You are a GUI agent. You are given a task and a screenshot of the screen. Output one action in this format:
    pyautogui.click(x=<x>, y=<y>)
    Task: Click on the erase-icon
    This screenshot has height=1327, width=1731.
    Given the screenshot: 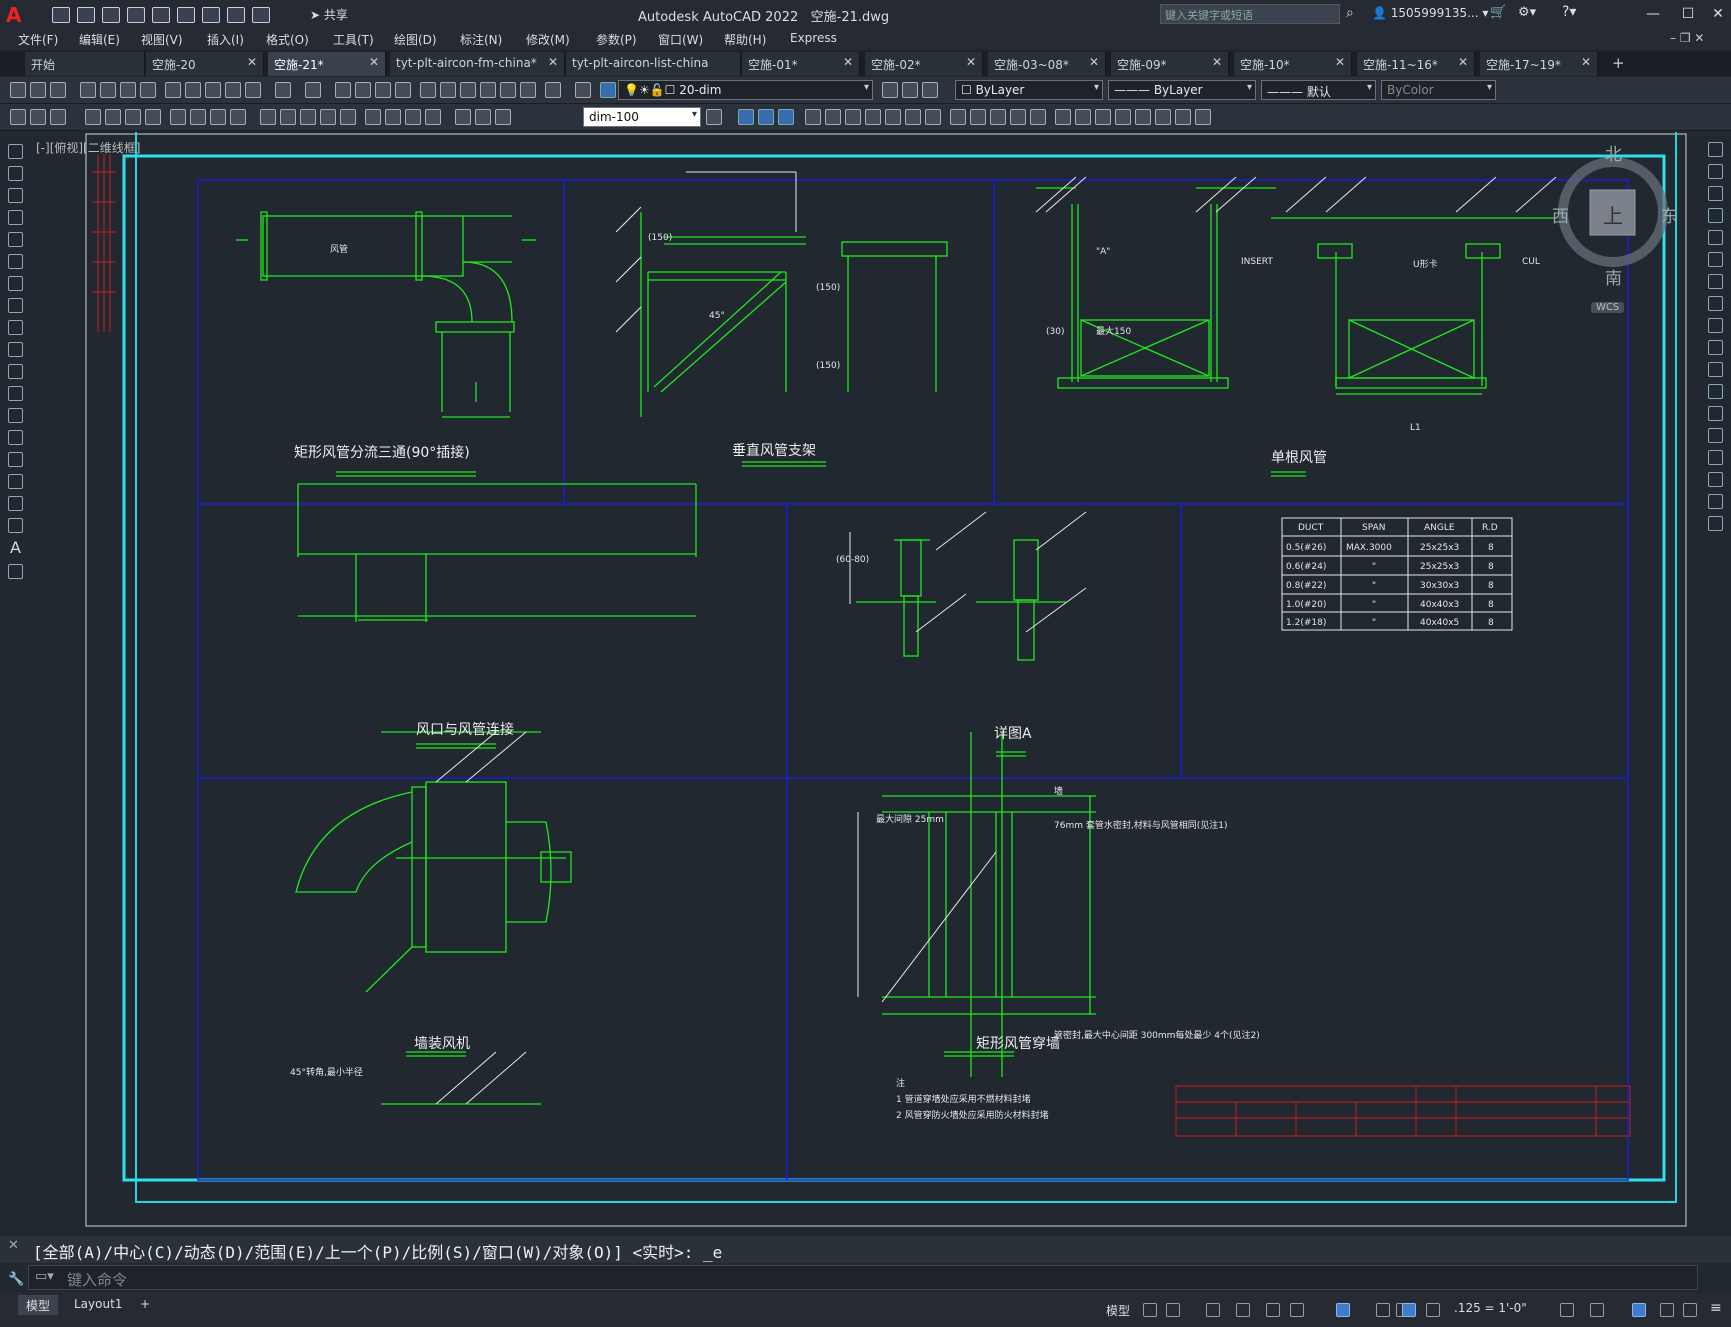 What is the action you would take?
    pyautogui.click(x=1715, y=149)
    